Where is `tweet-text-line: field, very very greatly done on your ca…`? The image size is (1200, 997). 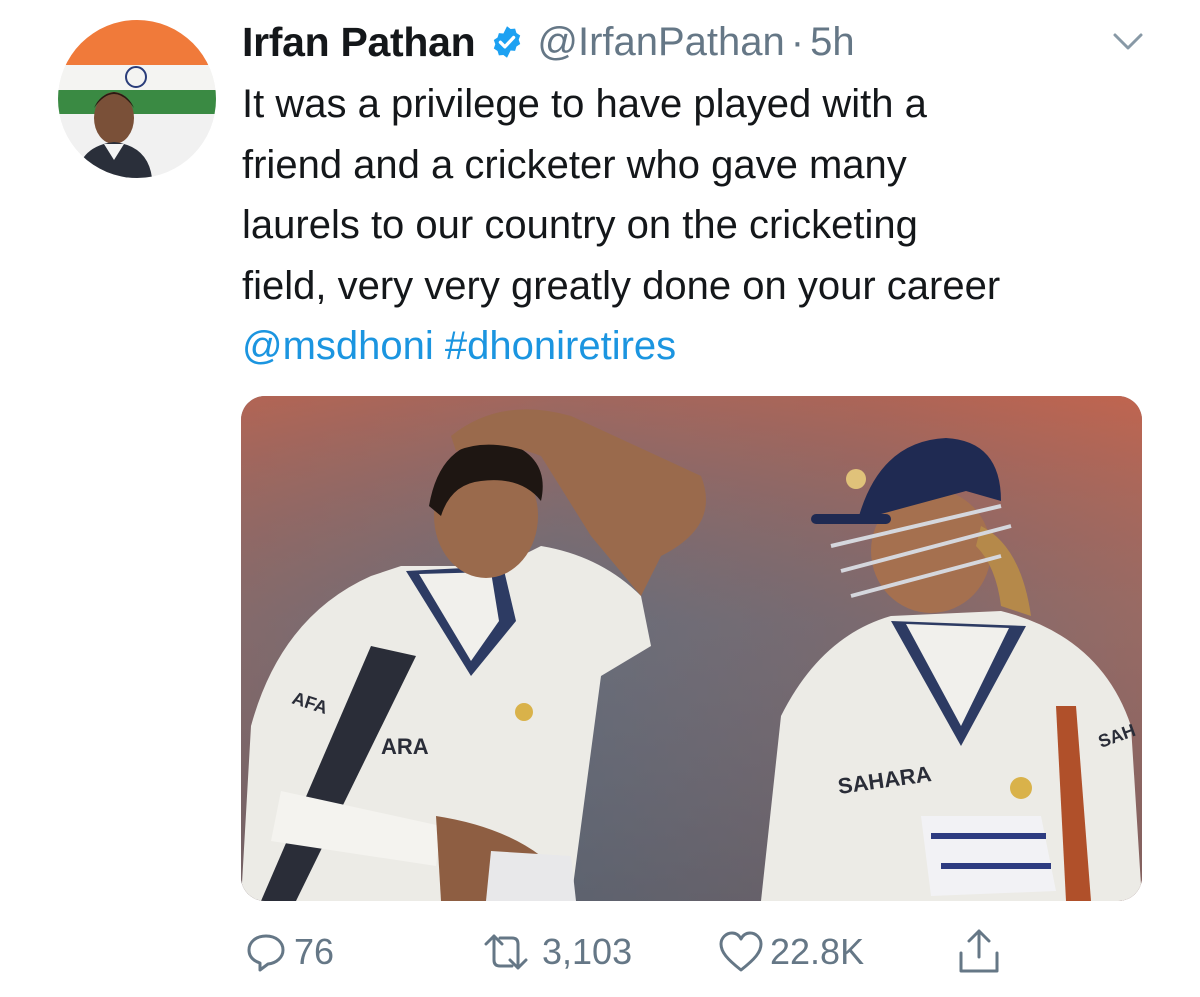
tweet-text-line: field, very very greatly done on your ca… is located at coordinates (621, 285).